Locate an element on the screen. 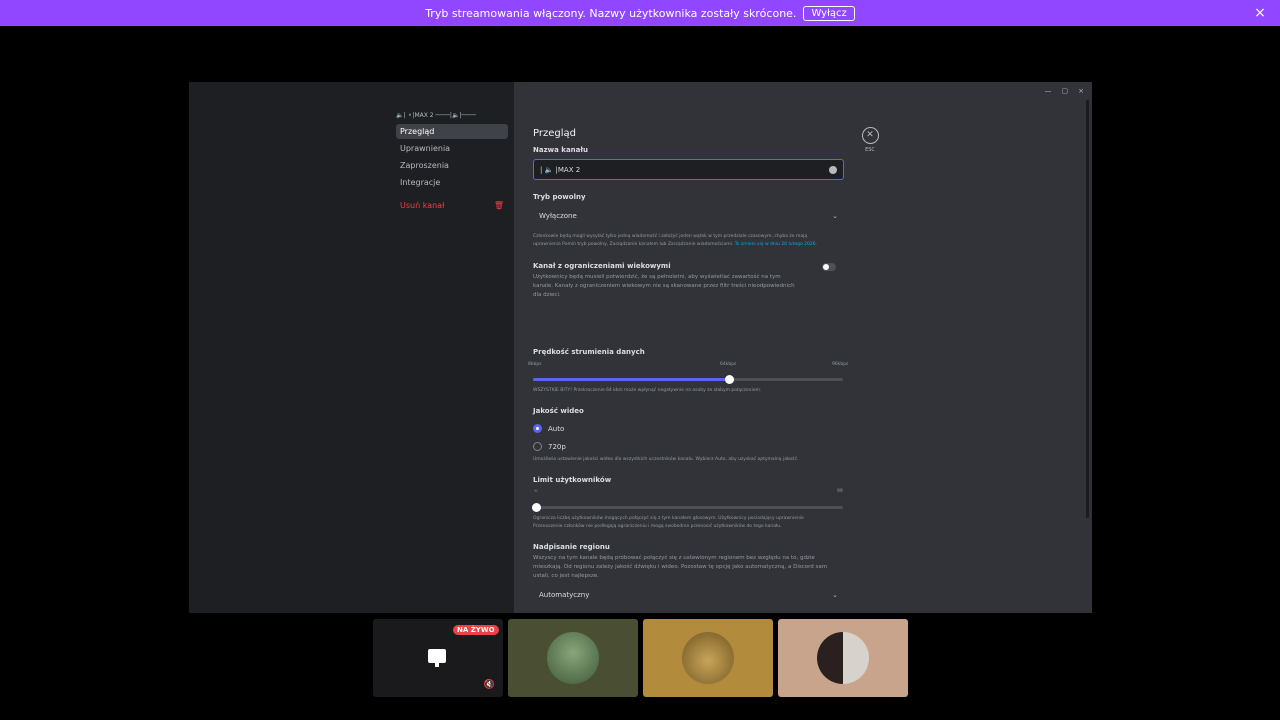 The height and width of the screenshot is (720, 1280). maximize-icon: ▢ is located at coordinates (1065, 91).